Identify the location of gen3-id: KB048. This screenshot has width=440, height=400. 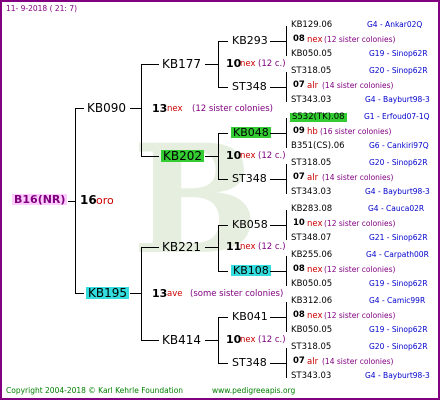
(251, 132).